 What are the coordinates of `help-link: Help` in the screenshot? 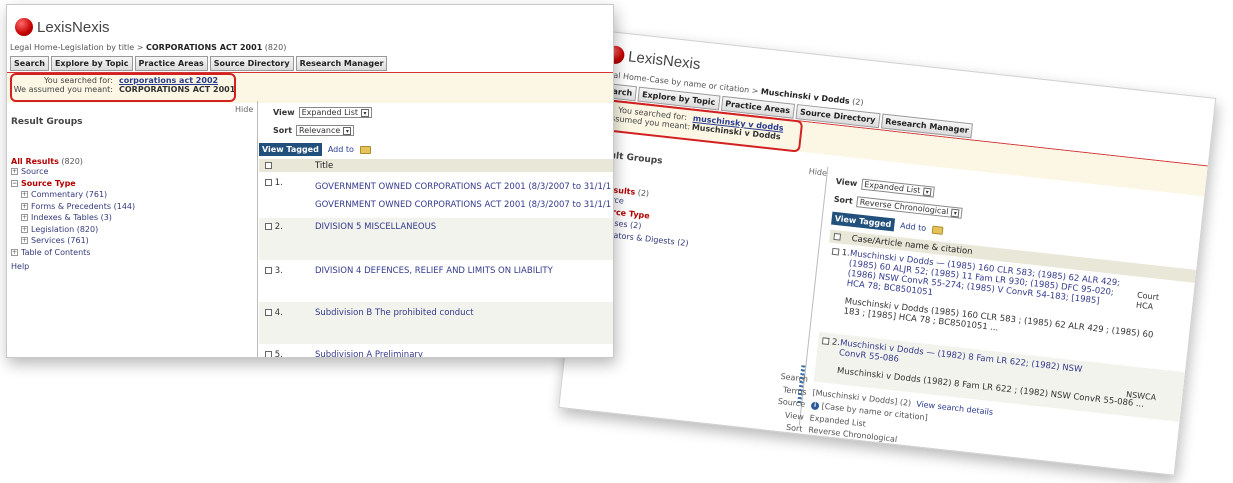 It's located at (131, 267).